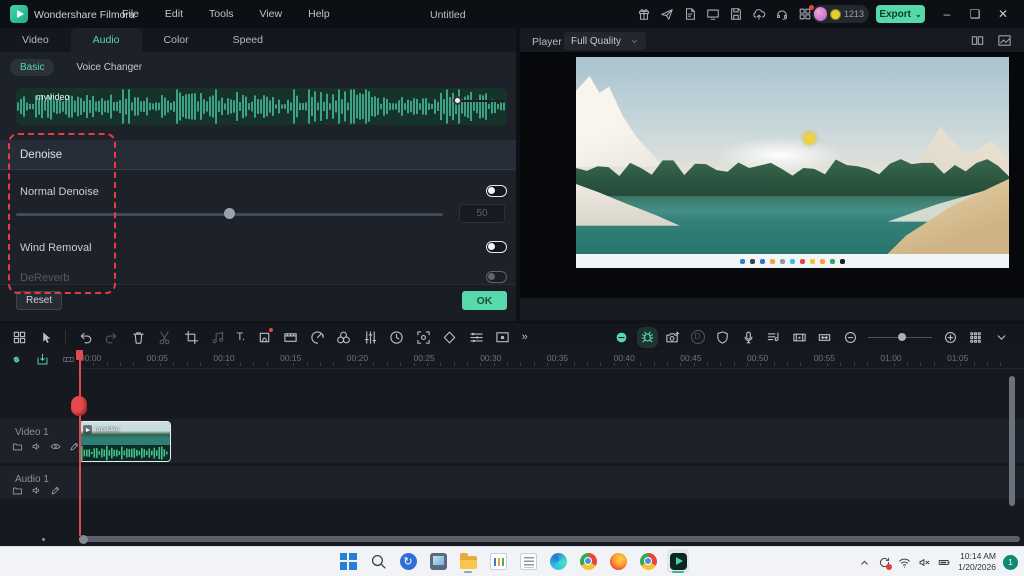 The height and width of the screenshot is (576, 1024). What do you see at coordinates (79, 355) in the screenshot?
I see `playhead-handle` at bounding box center [79, 355].